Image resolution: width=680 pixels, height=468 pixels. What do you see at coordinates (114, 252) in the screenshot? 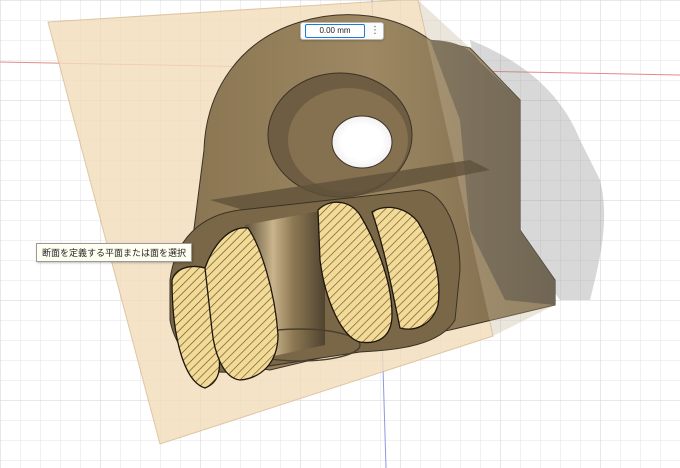
I see `selection-tooltip: 断面を定義する平面または面を選択` at bounding box center [114, 252].